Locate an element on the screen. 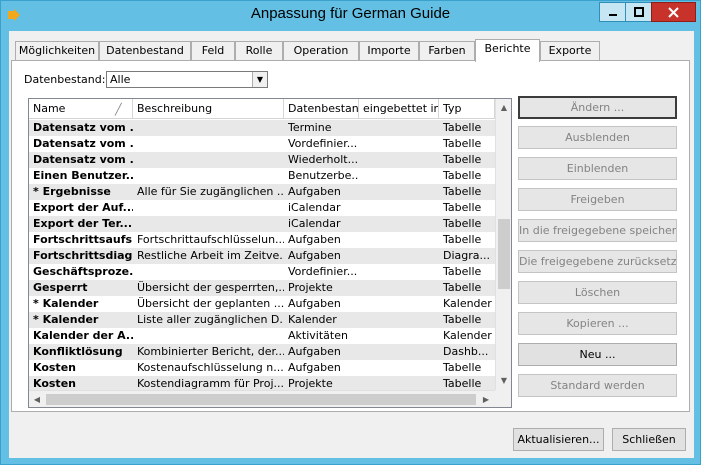 The image size is (701, 465). action-button-2: Einblenden is located at coordinates (597, 168).